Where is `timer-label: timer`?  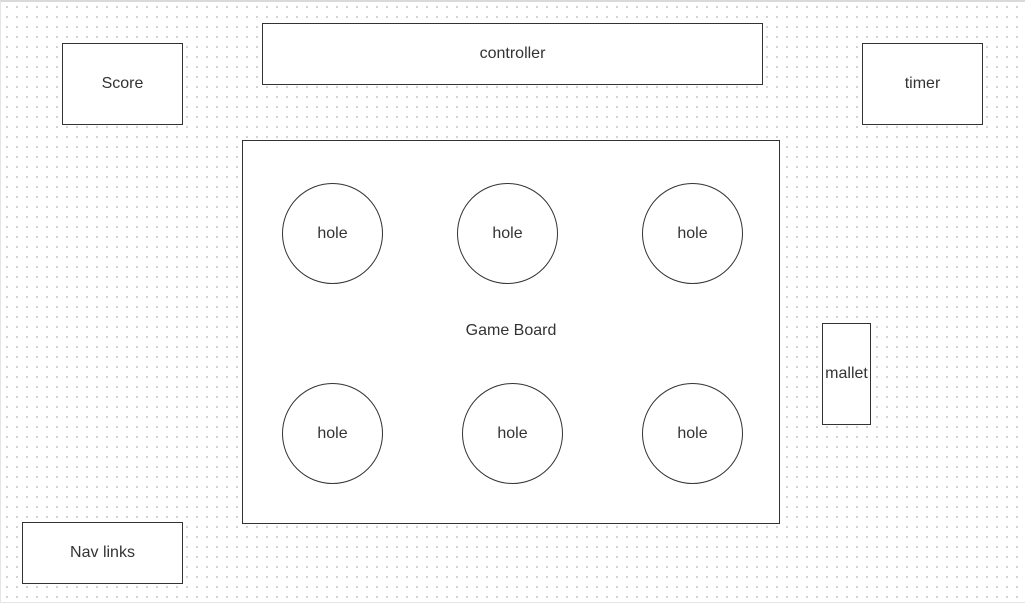 timer-label: timer is located at coordinates (922, 83).